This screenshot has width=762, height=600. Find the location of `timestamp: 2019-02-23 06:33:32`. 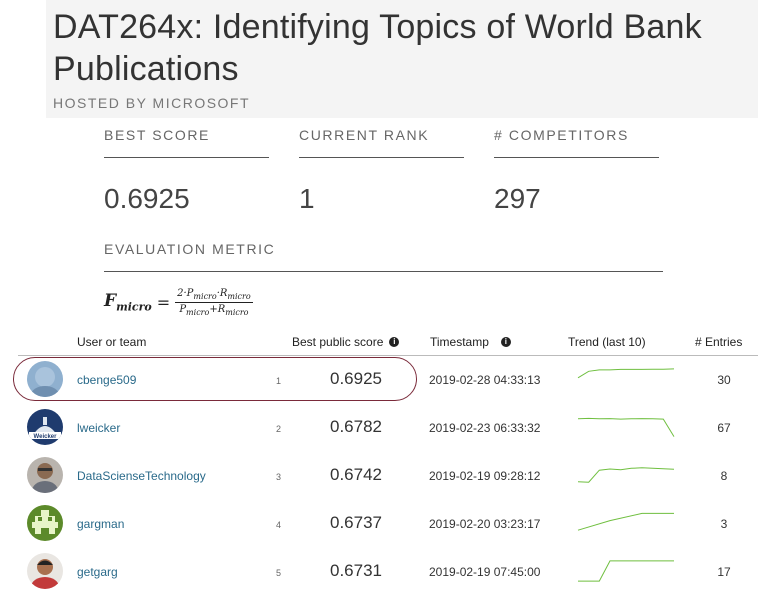

timestamp: 2019-02-23 06:33:32 is located at coordinates (485, 428).